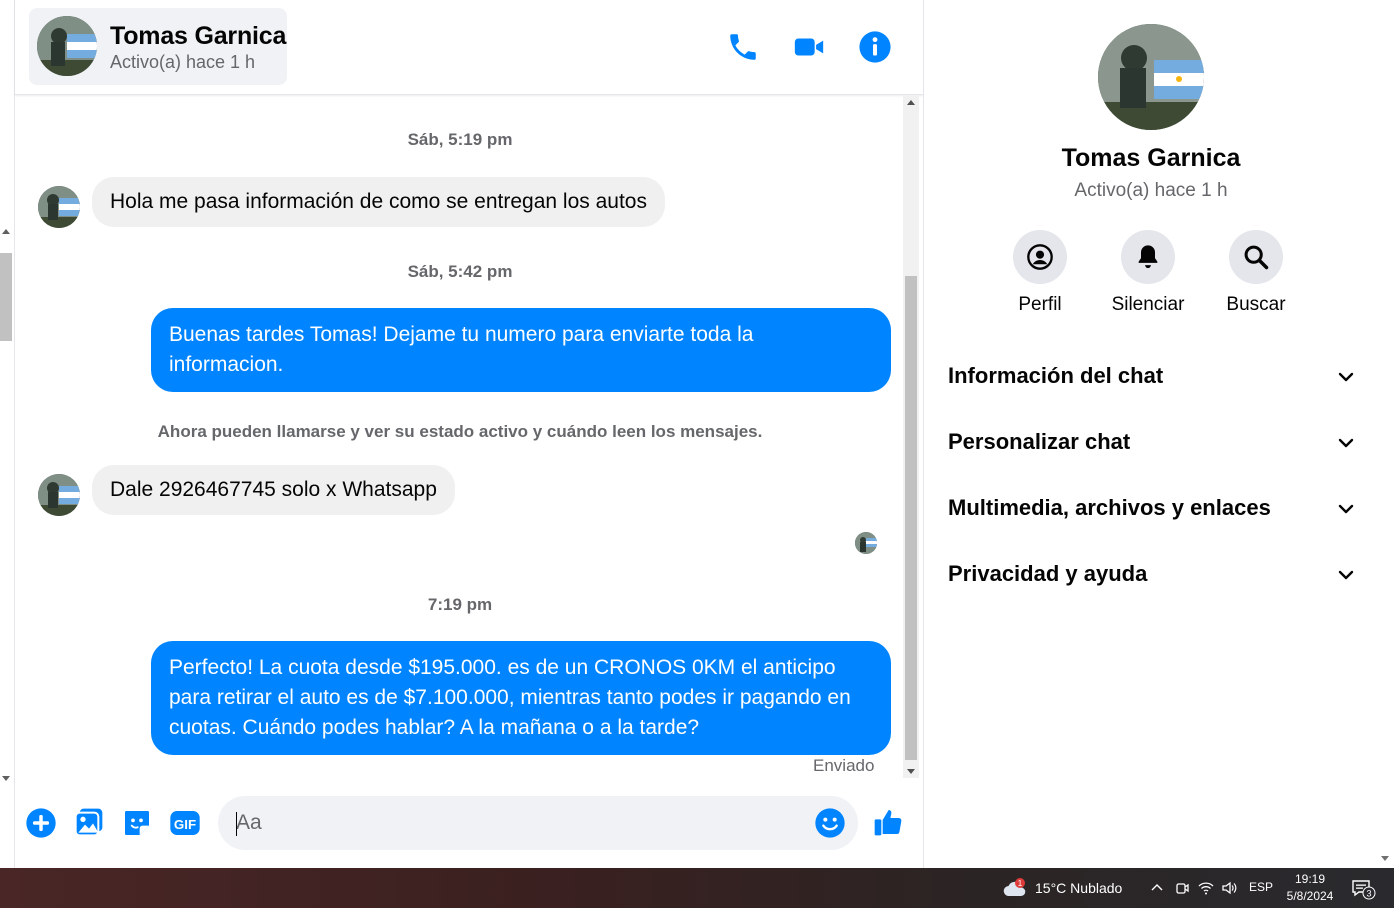  Describe the element at coordinates (844, 765) in the screenshot. I see `sent-status: Enviado` at that location.